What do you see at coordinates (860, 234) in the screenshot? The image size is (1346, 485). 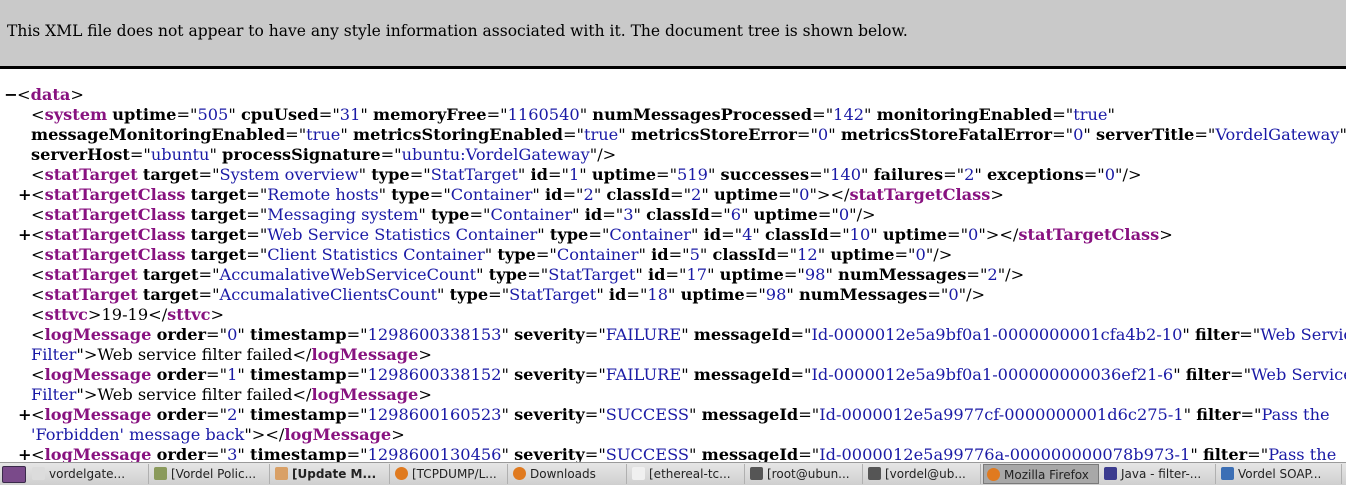 I see `xml-attribute-value: 10` at bounding box center [860, 234].